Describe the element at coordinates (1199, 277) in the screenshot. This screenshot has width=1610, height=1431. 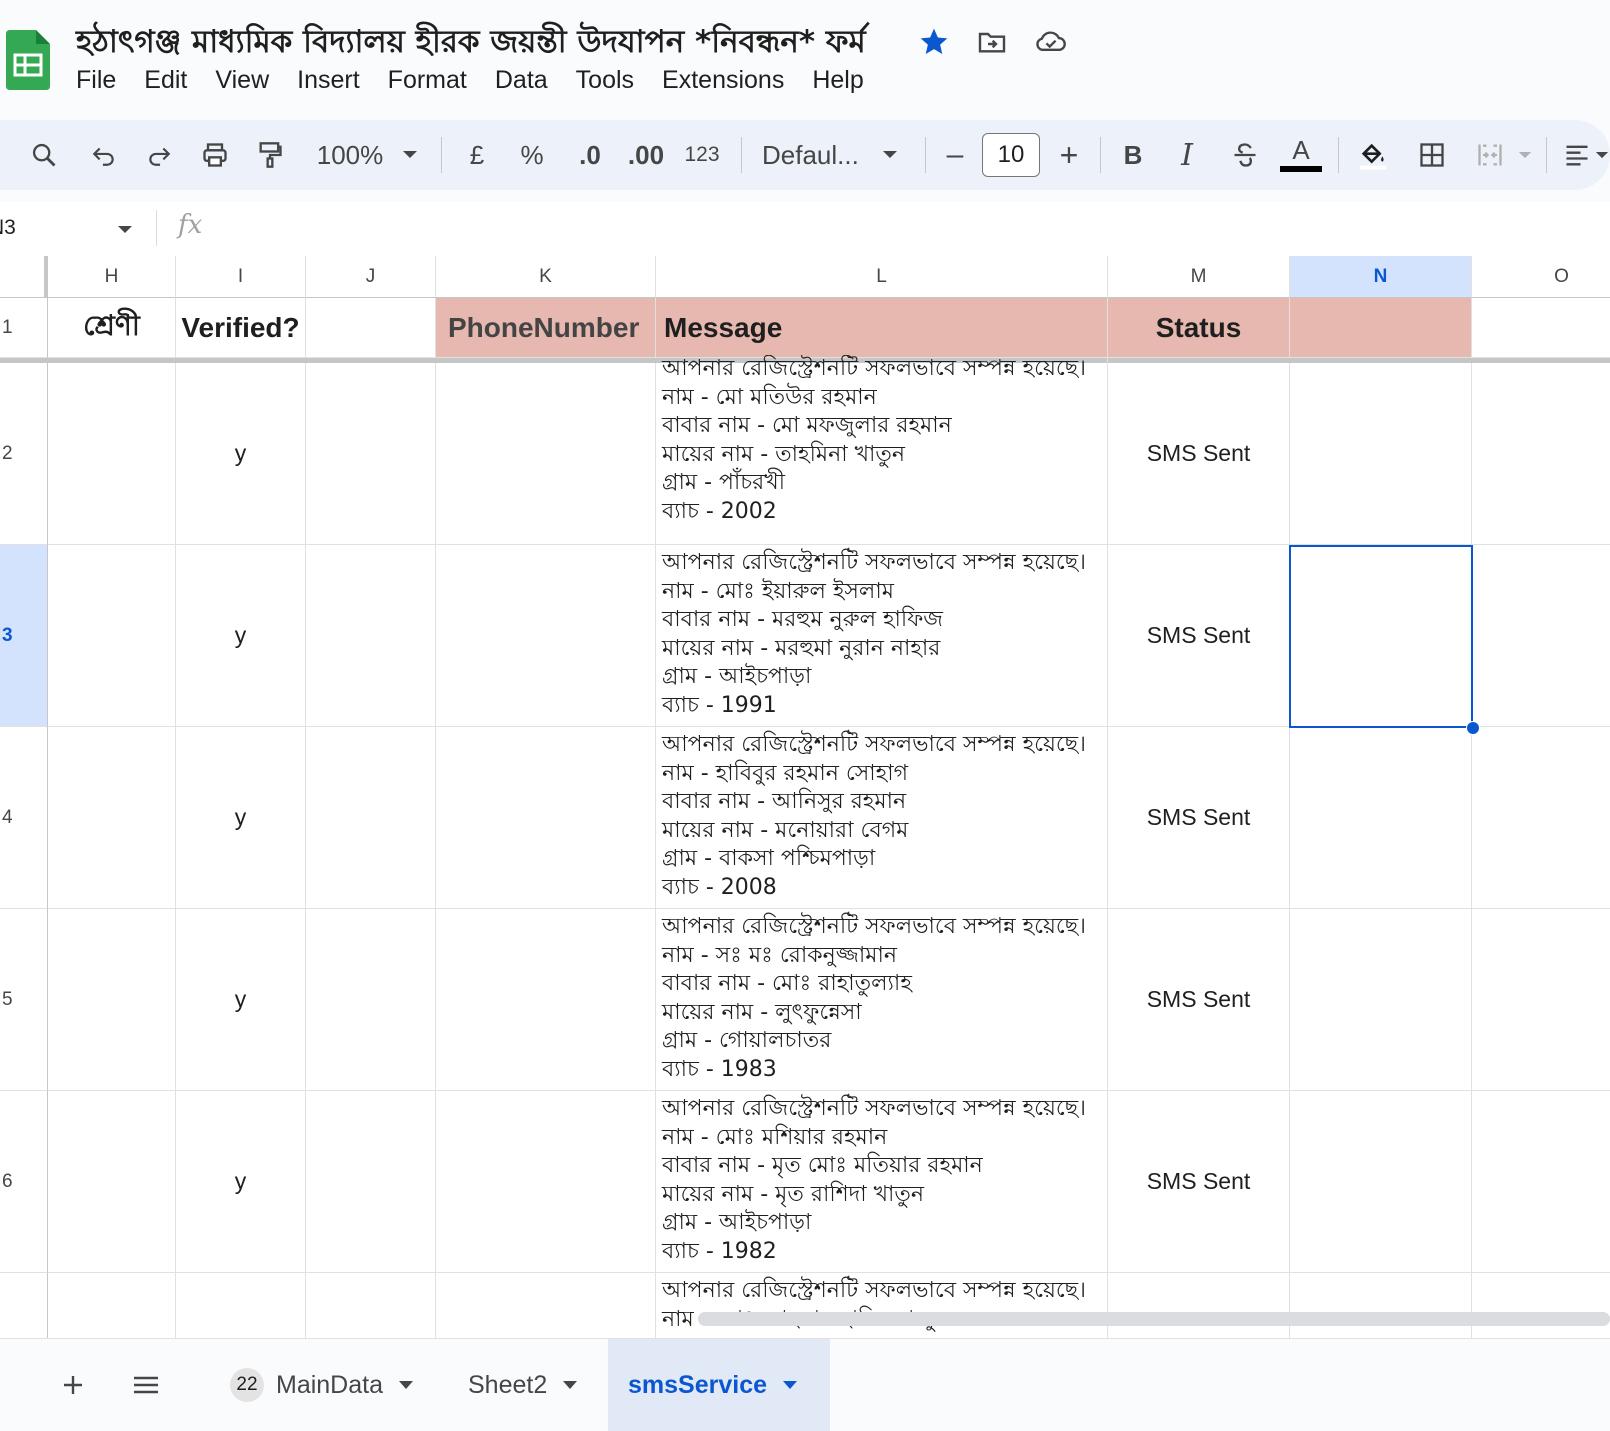
I see `column-header-m: M` at that location.